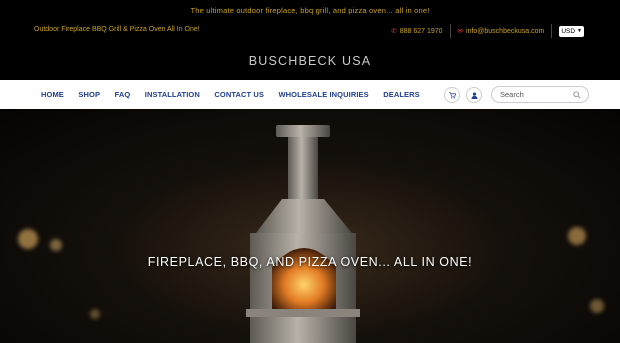 The width and height of the screenshot is (620, 343). I want to click on cart-button, so click(452, 95).